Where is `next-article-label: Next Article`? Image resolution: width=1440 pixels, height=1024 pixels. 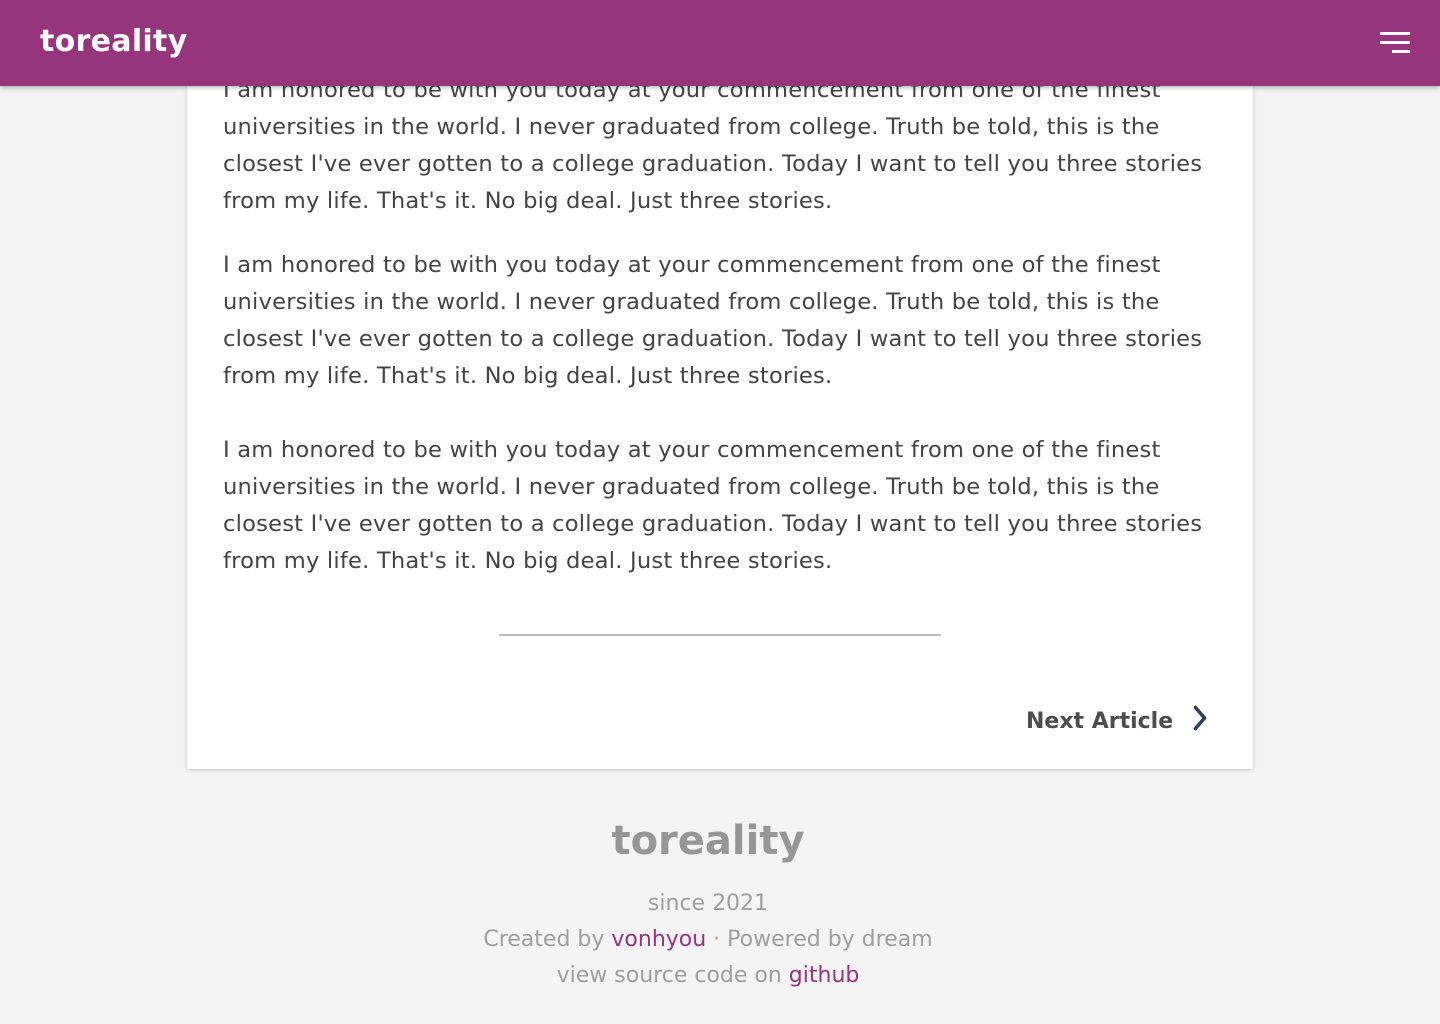 next-article-label: Next Article is located at coordinates (1100, 721).